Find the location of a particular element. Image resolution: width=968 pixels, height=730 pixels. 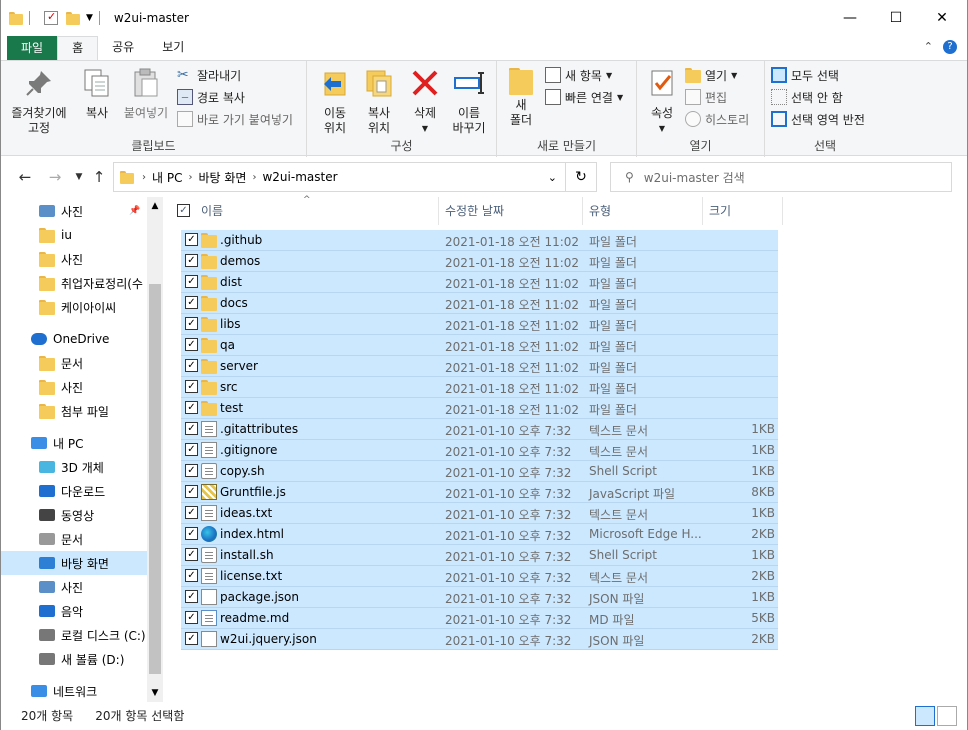

large-icons-view-icon is located at coordinates (947, 716).